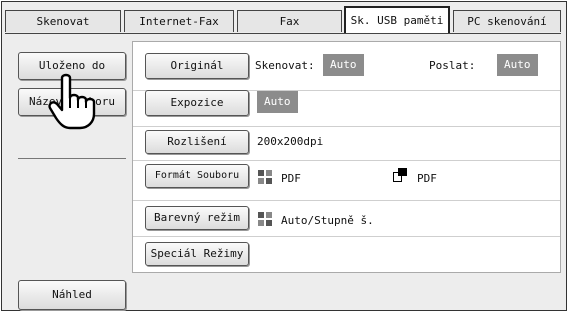 Image resolution: width=568 pixels, height=312 pixels. I want to click on row-special: Speciál Režimy, so click(346, 254).